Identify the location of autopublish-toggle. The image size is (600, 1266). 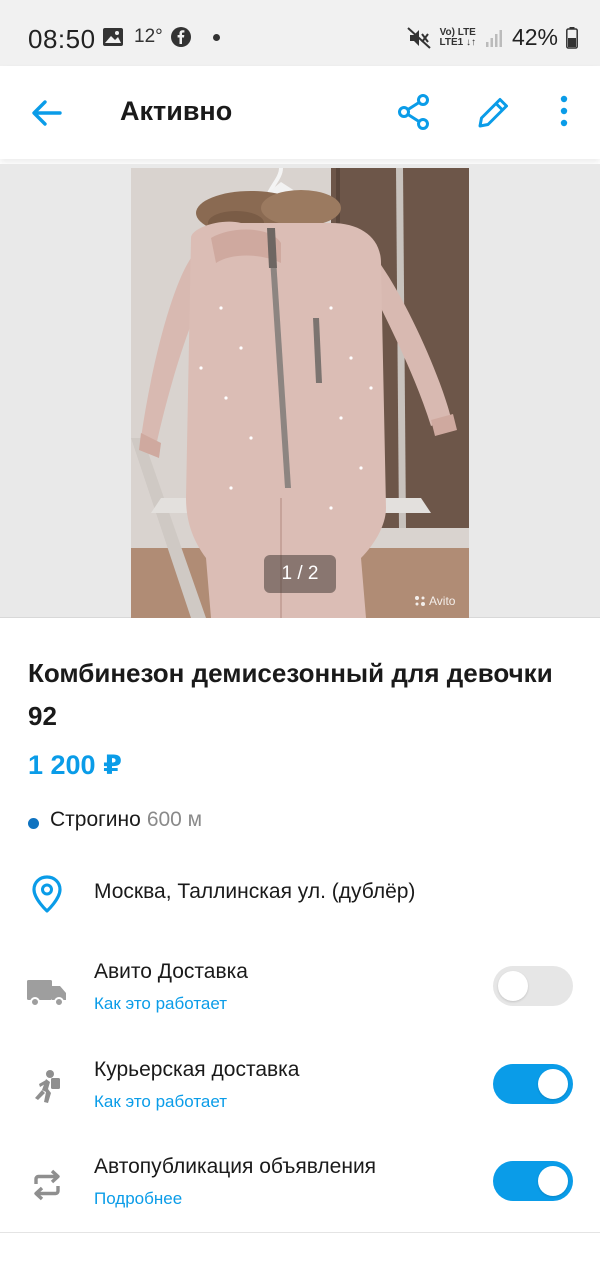
(533, 1181).